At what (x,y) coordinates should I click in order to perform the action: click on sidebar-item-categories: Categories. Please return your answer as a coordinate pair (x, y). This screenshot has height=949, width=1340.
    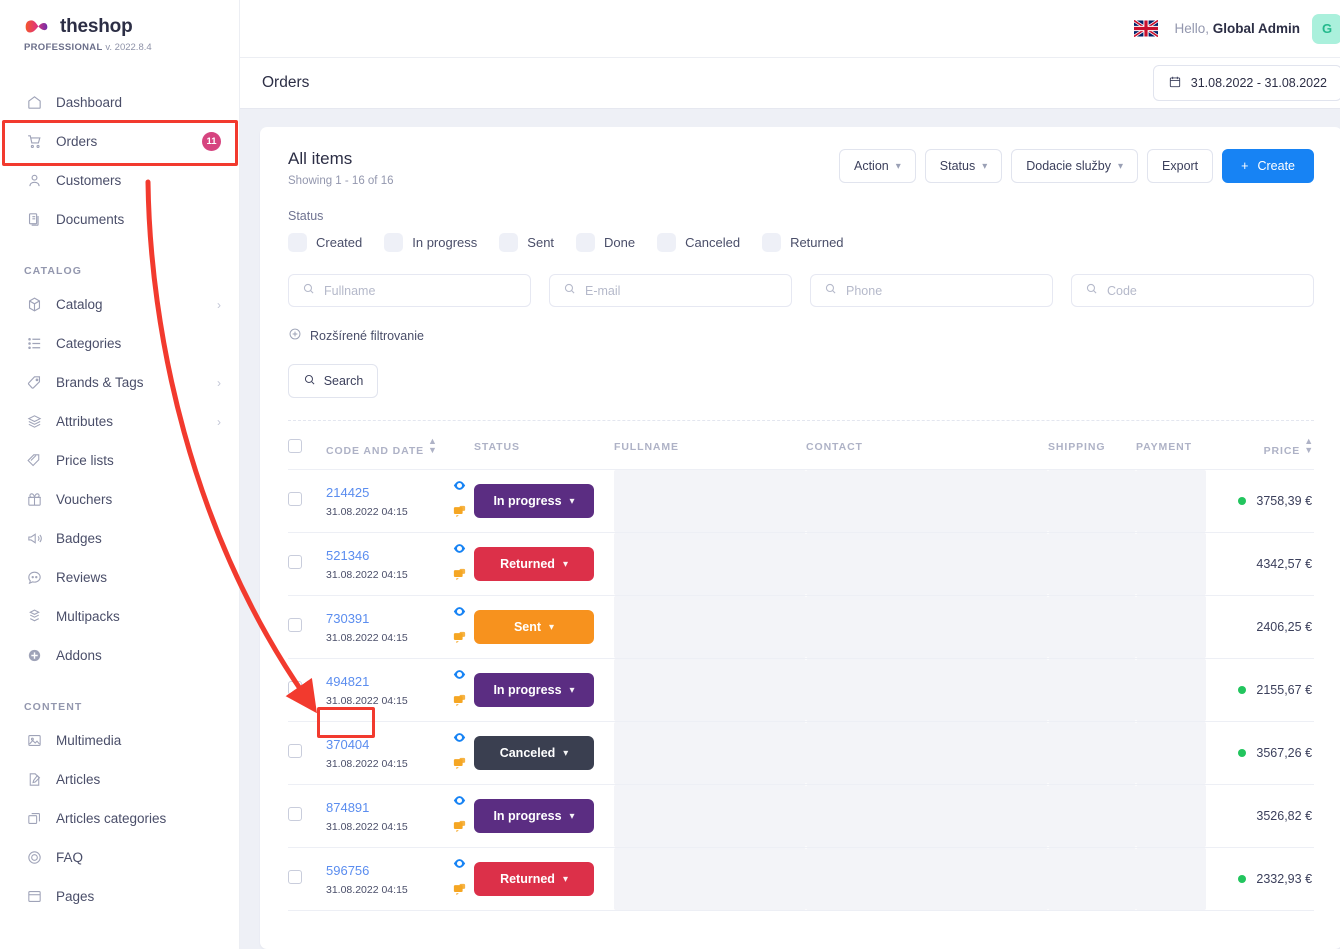
    Looking at the image, I should click on (119, 343).